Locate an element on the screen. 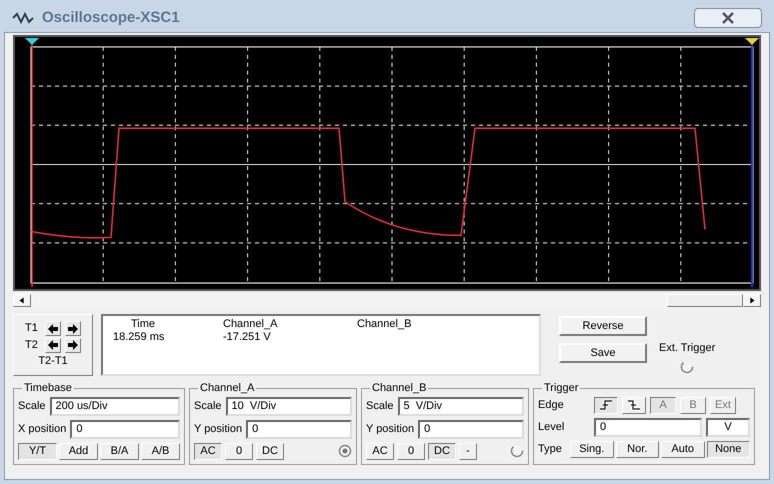  cursor-label: T1 is located at coordinates (32, 328).